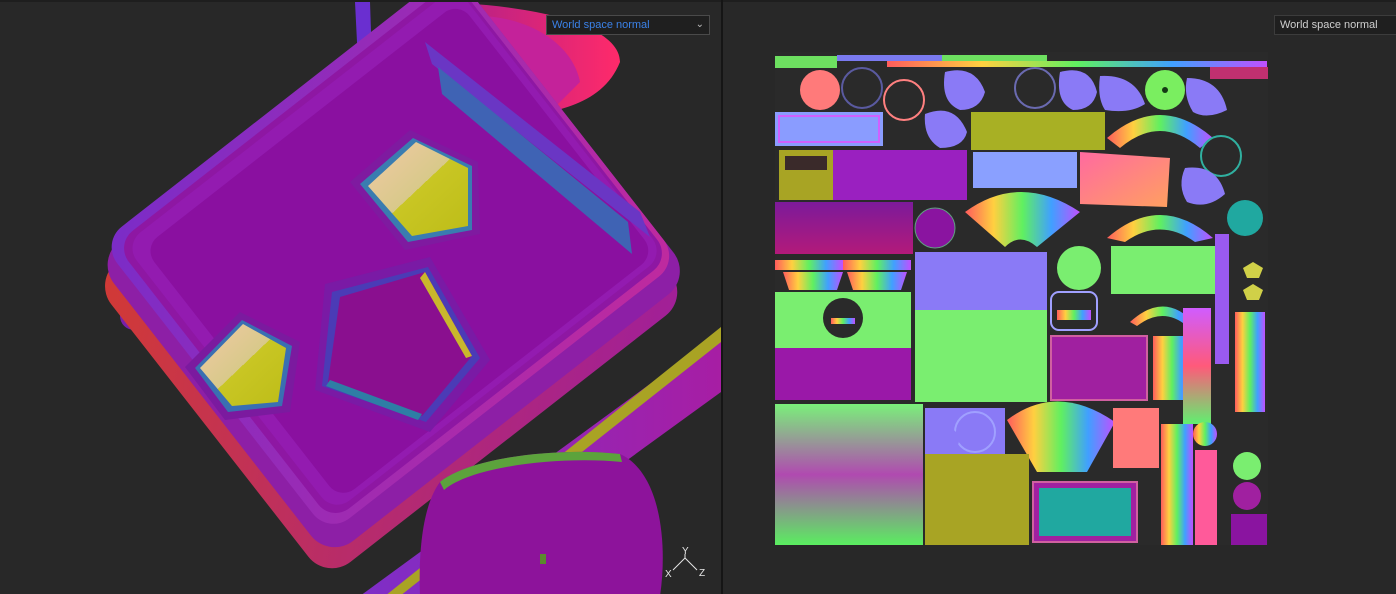 The width and height of the screenshot is (1396, 594). What do you see at coordinates (668, 574) in the screenshot?
I see `gizmo-x-label: X` at bounding box center [668, 574].